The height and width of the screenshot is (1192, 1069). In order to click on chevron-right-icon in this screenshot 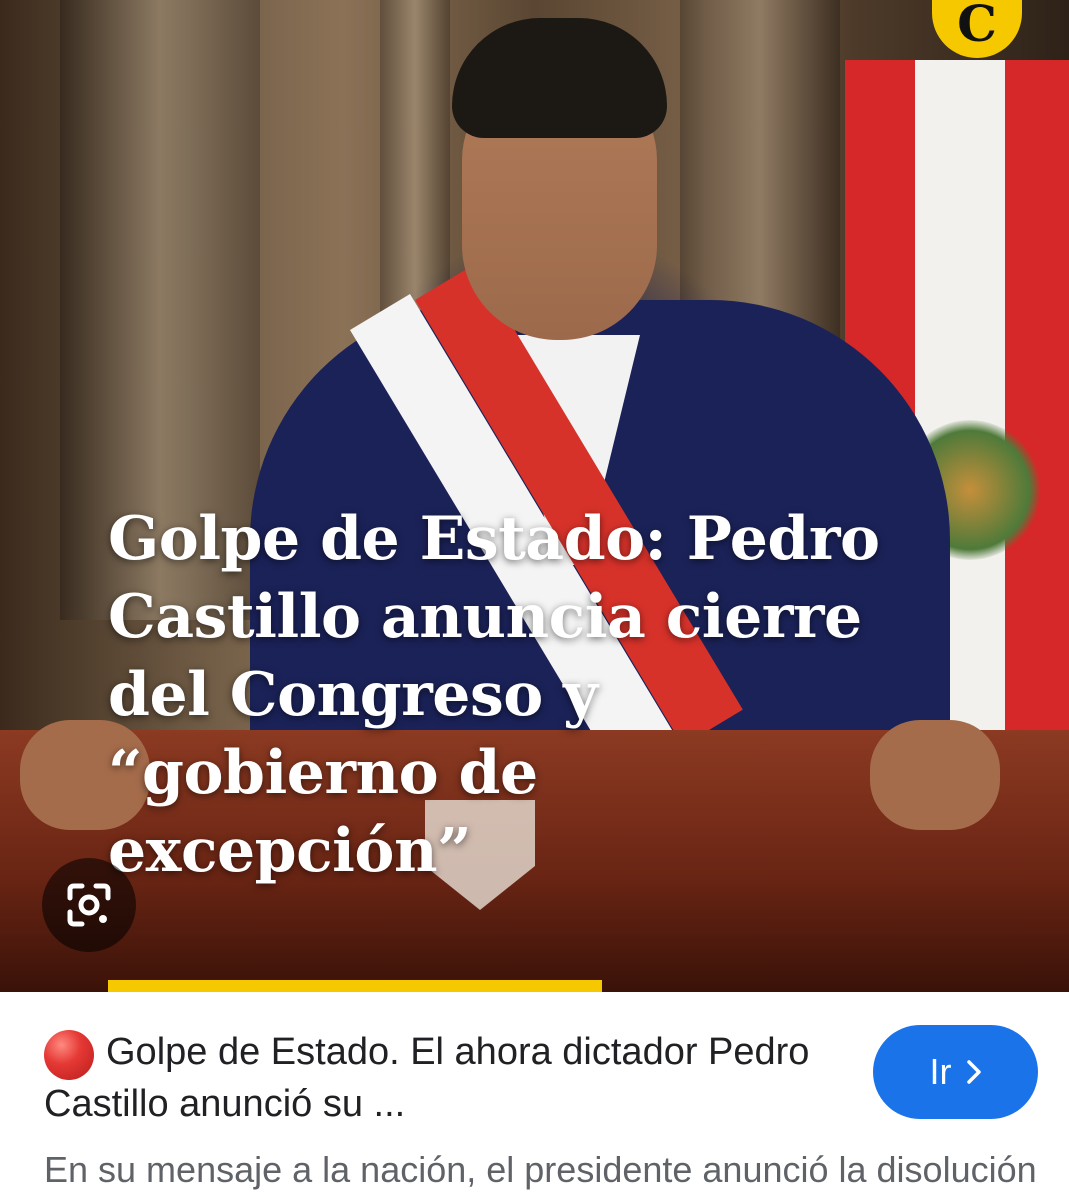, I will do `click(973, 1072)`.